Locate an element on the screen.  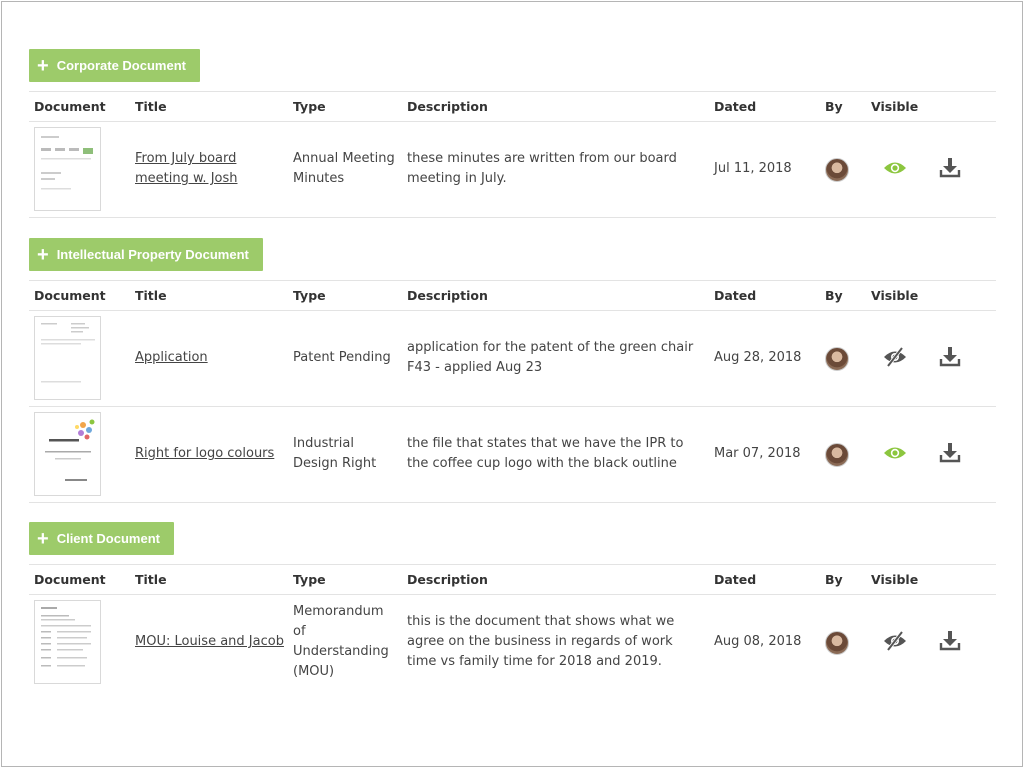
document-type: Industrial Design Right is located at coordinates (334, 454).